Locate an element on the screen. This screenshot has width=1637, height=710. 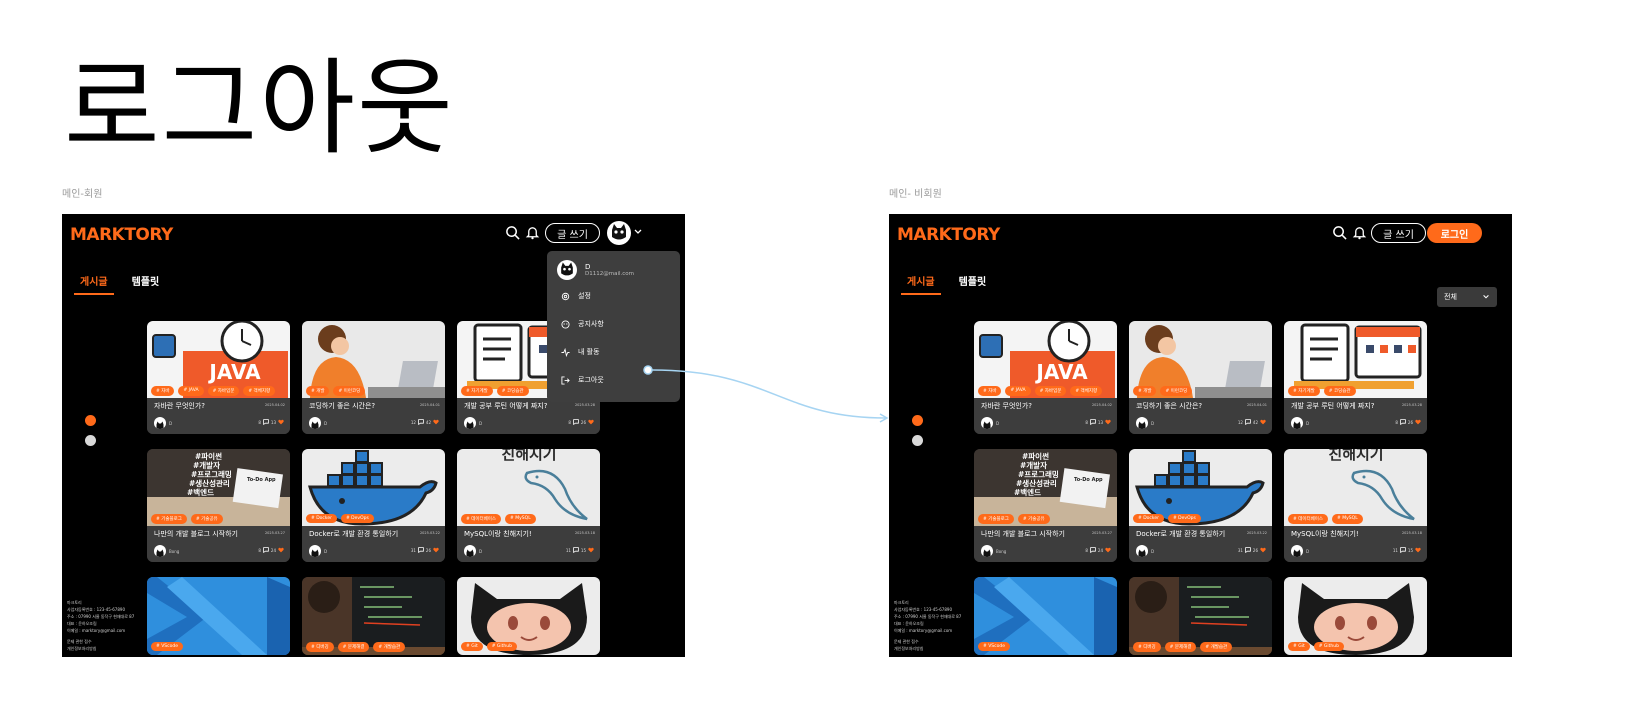
login-button: 로그인 is located at coordinates (1454, 233).